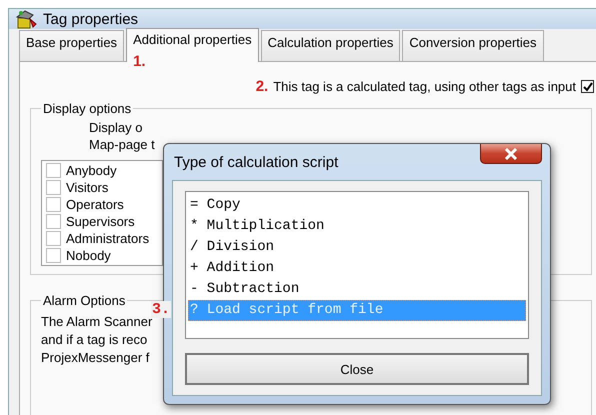 This screenshot has height=415, width=596. Describe the element at coordinates (357, 289) in the screenshot. I see `script-type-item: - Subtraction` at that location.